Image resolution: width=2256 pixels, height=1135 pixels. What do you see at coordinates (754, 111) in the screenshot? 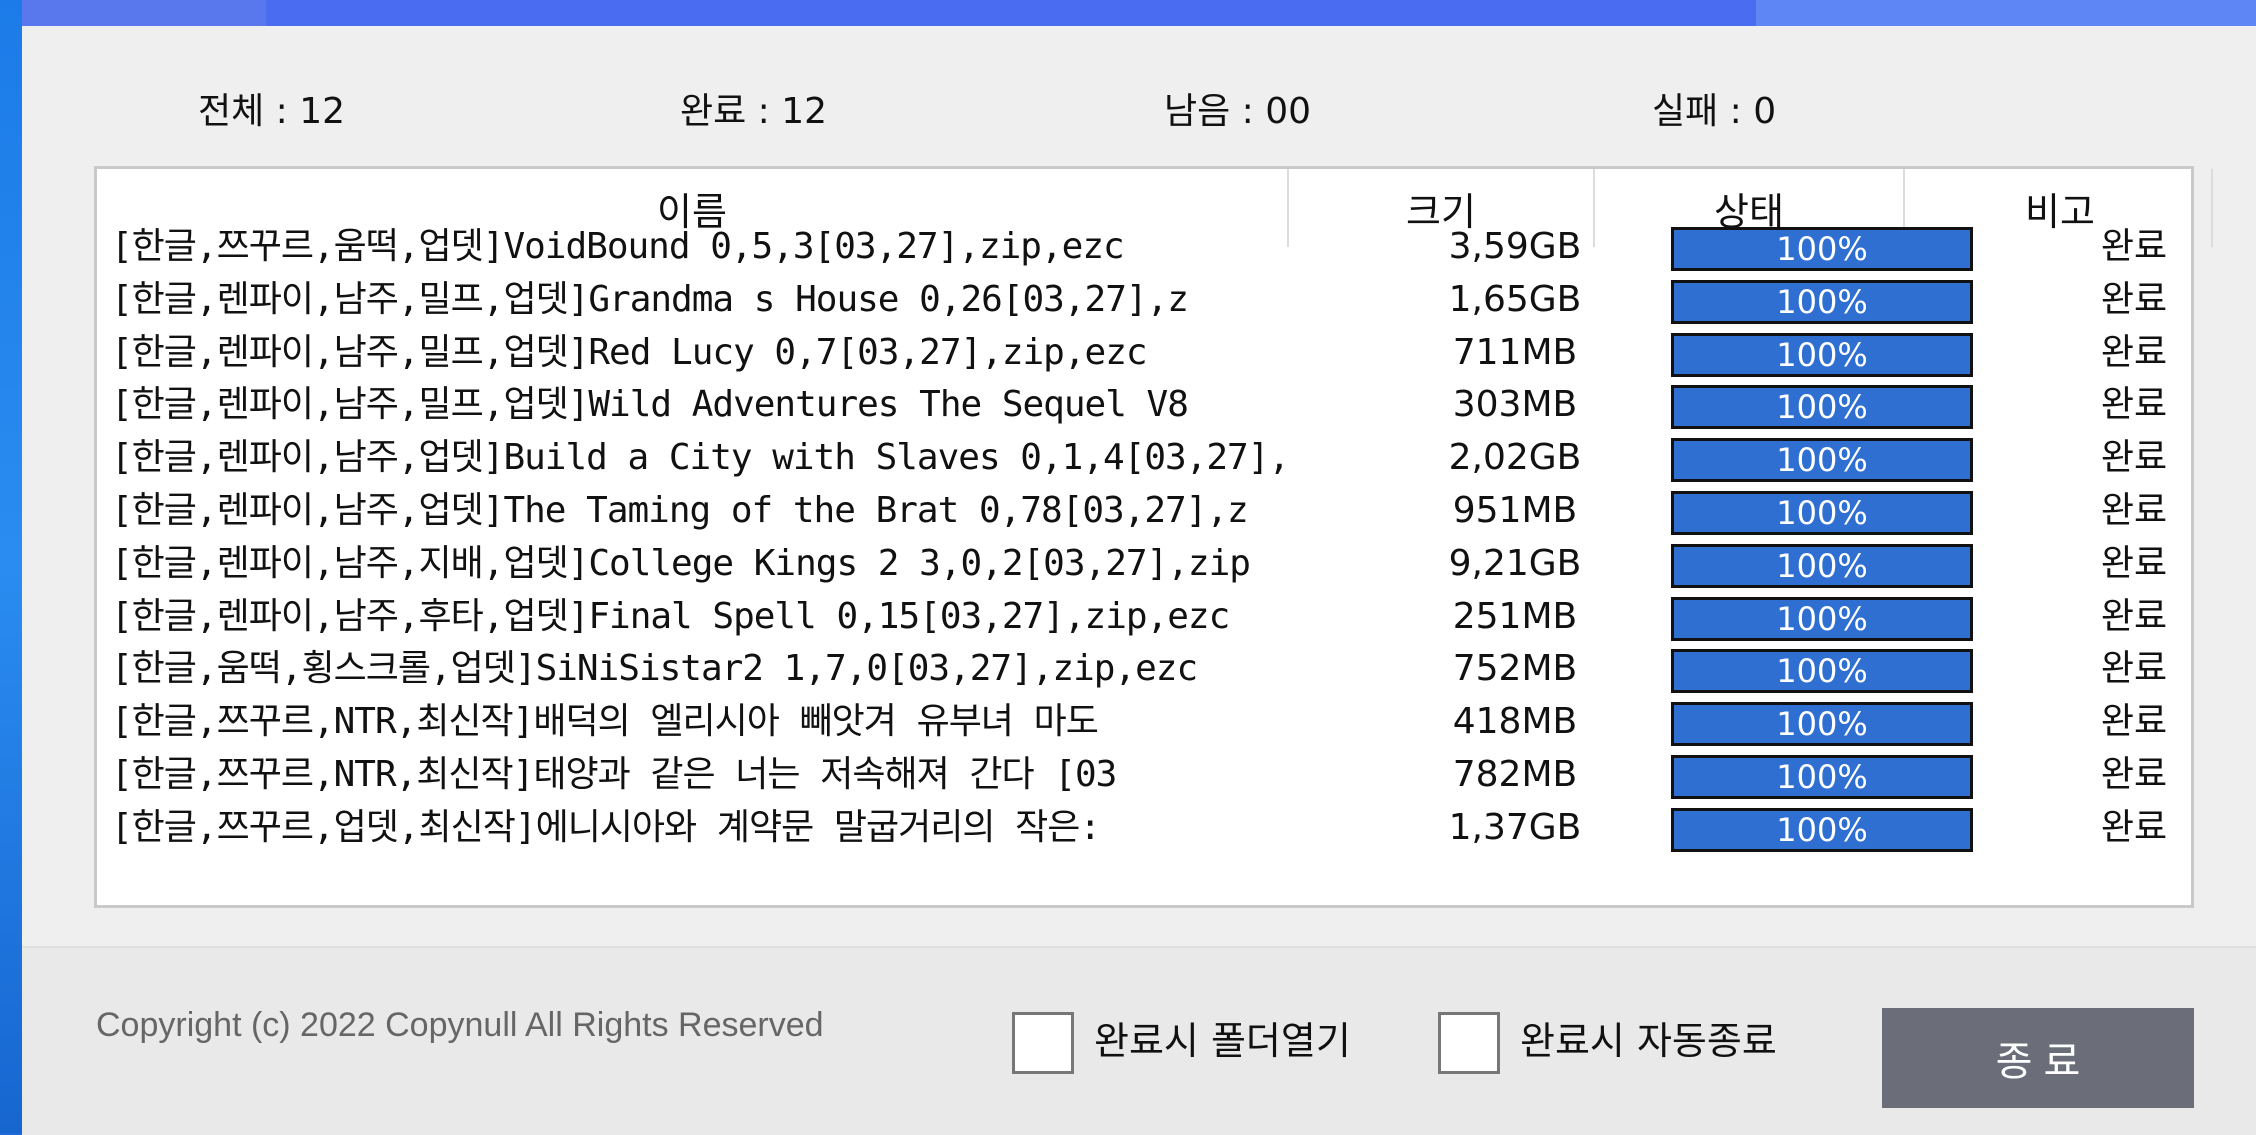
I see `stat-done: 완료 : 12` at bounding box center [754, 111].